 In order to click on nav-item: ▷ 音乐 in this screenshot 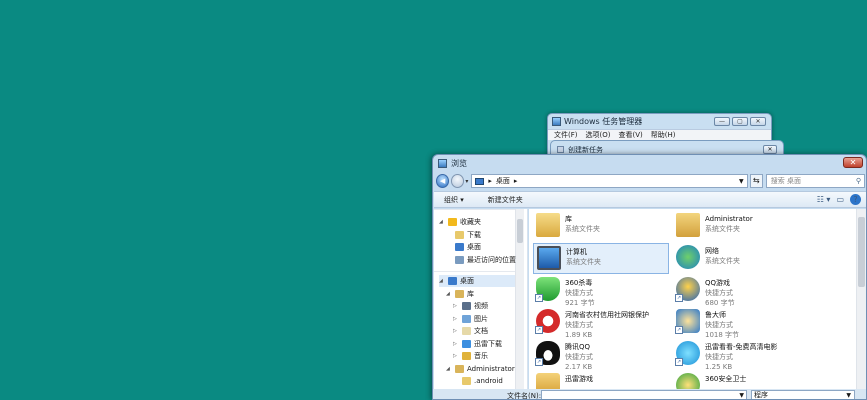, I will do `click(470, 356)`.